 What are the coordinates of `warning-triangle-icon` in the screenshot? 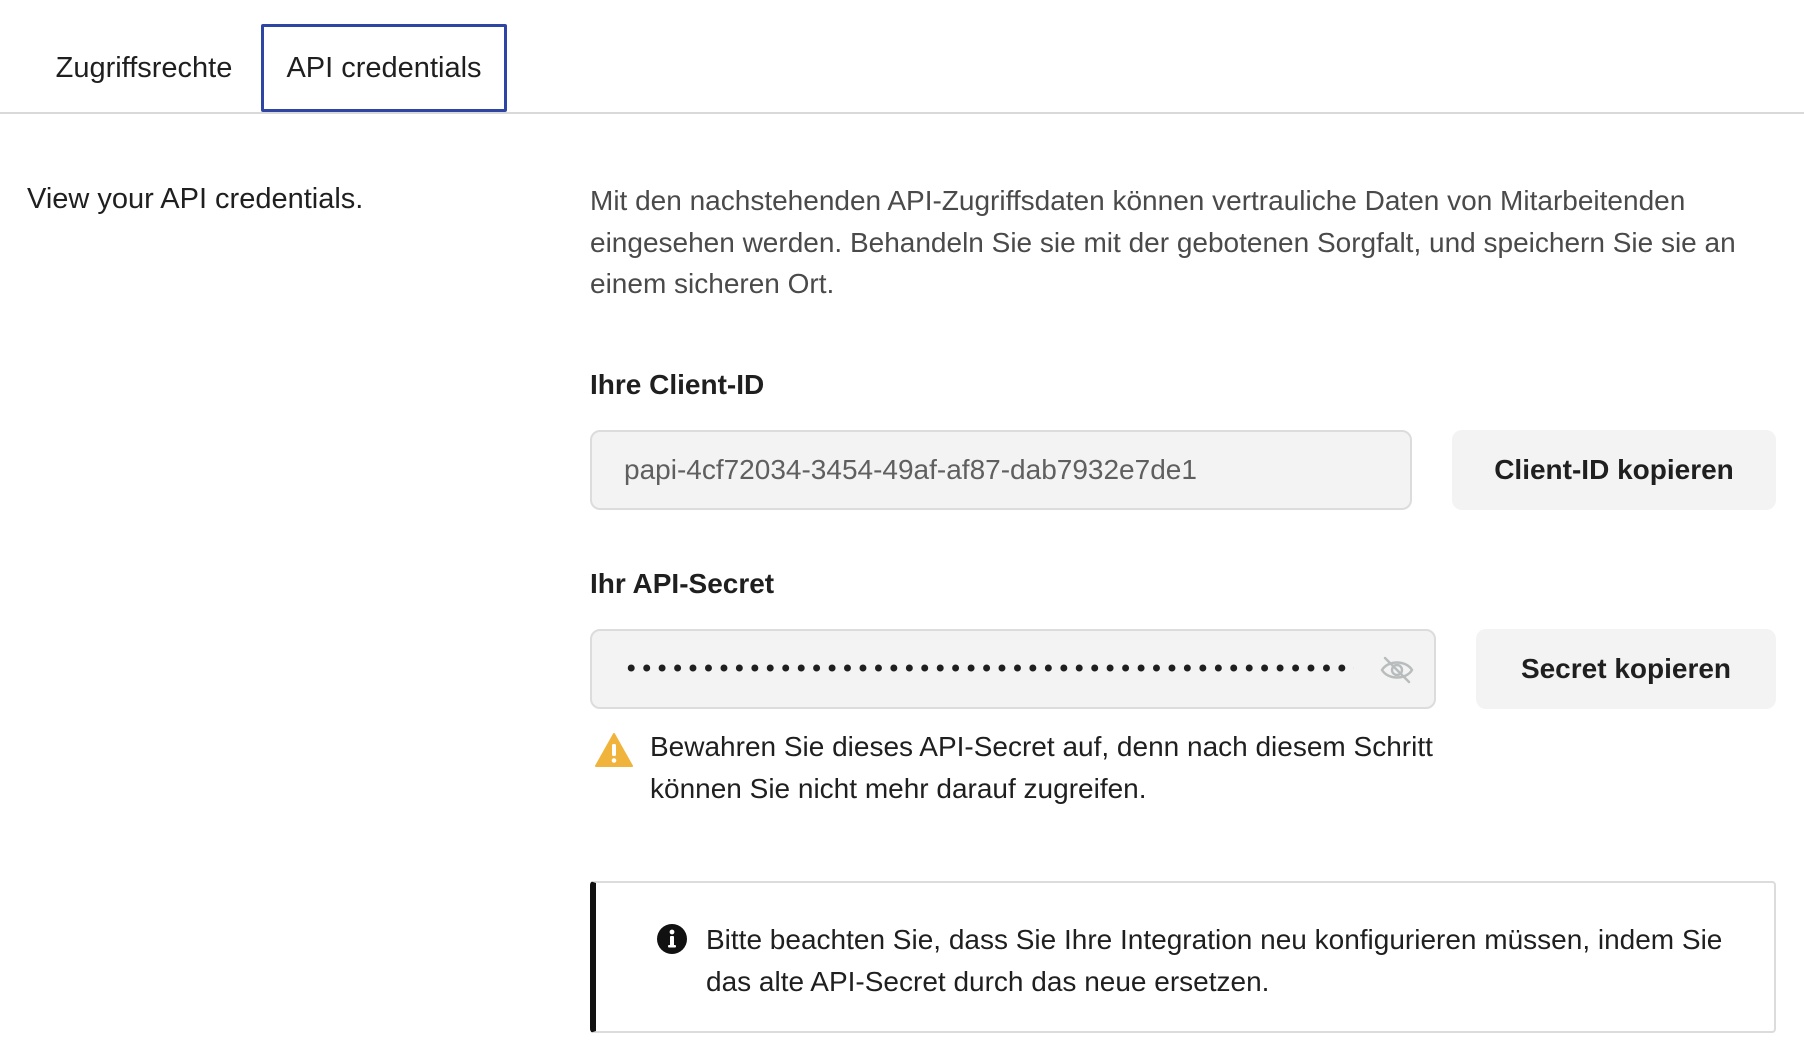 It's located at (614, 750).